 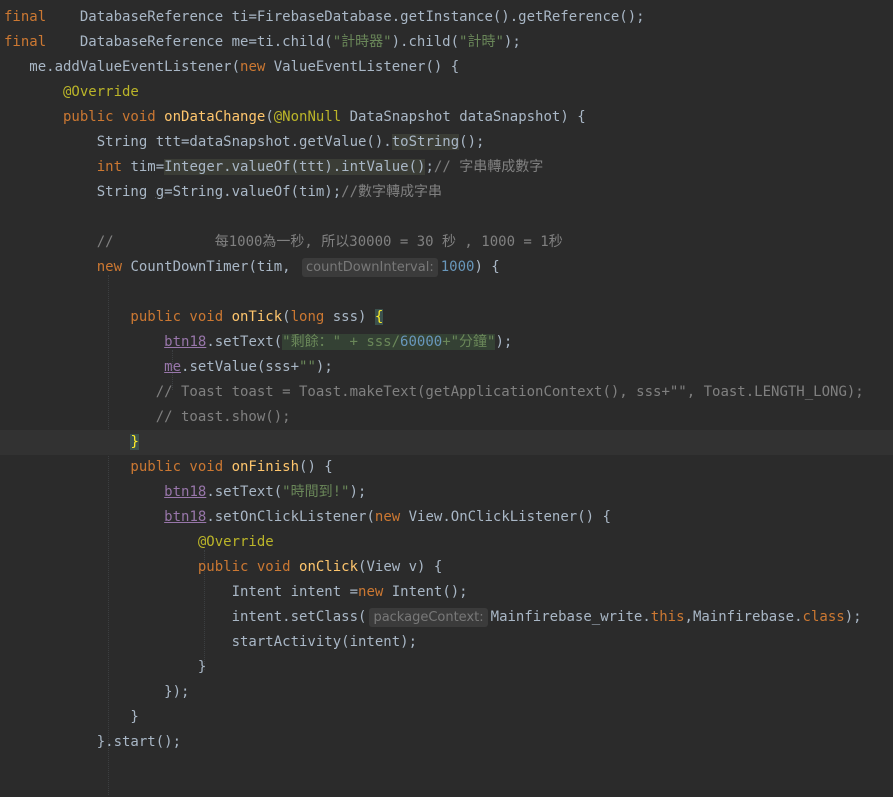 What do you see at coordinates (379, 317) in the screenshot?
I see `code-token: {` at bounding box center [379, 317].